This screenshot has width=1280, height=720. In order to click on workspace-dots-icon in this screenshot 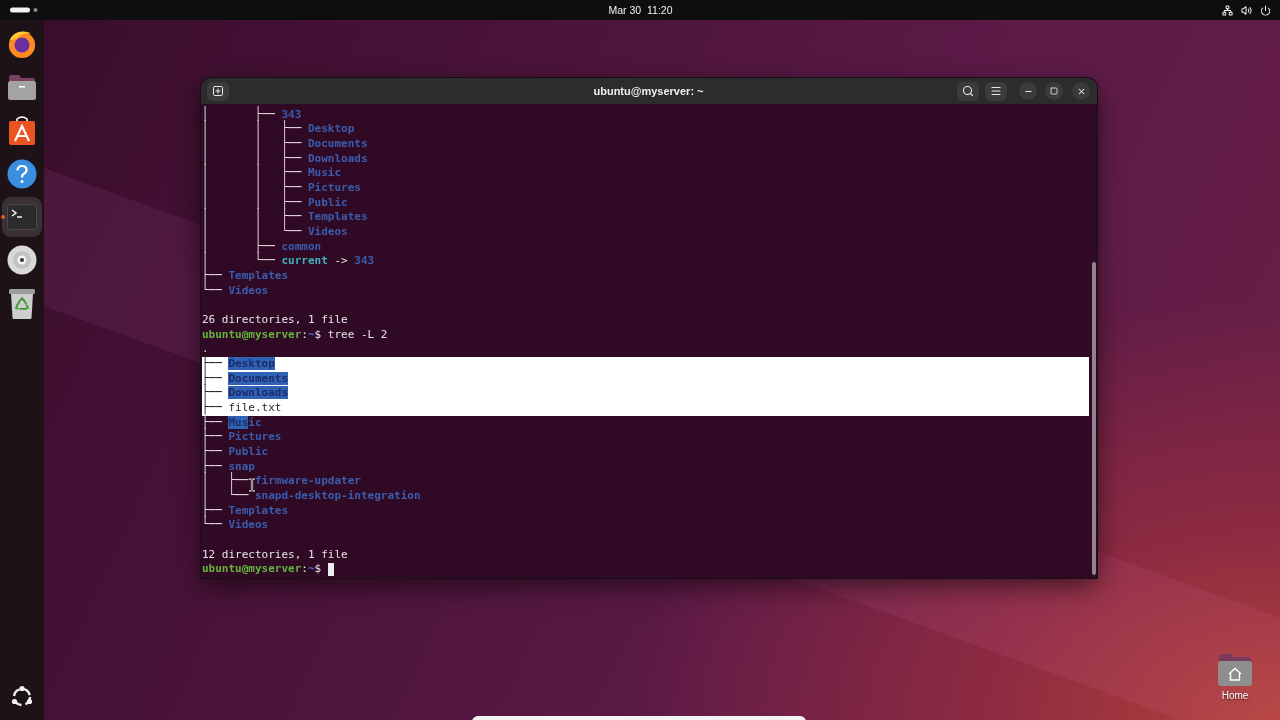, I will do `click(24, 10)`.